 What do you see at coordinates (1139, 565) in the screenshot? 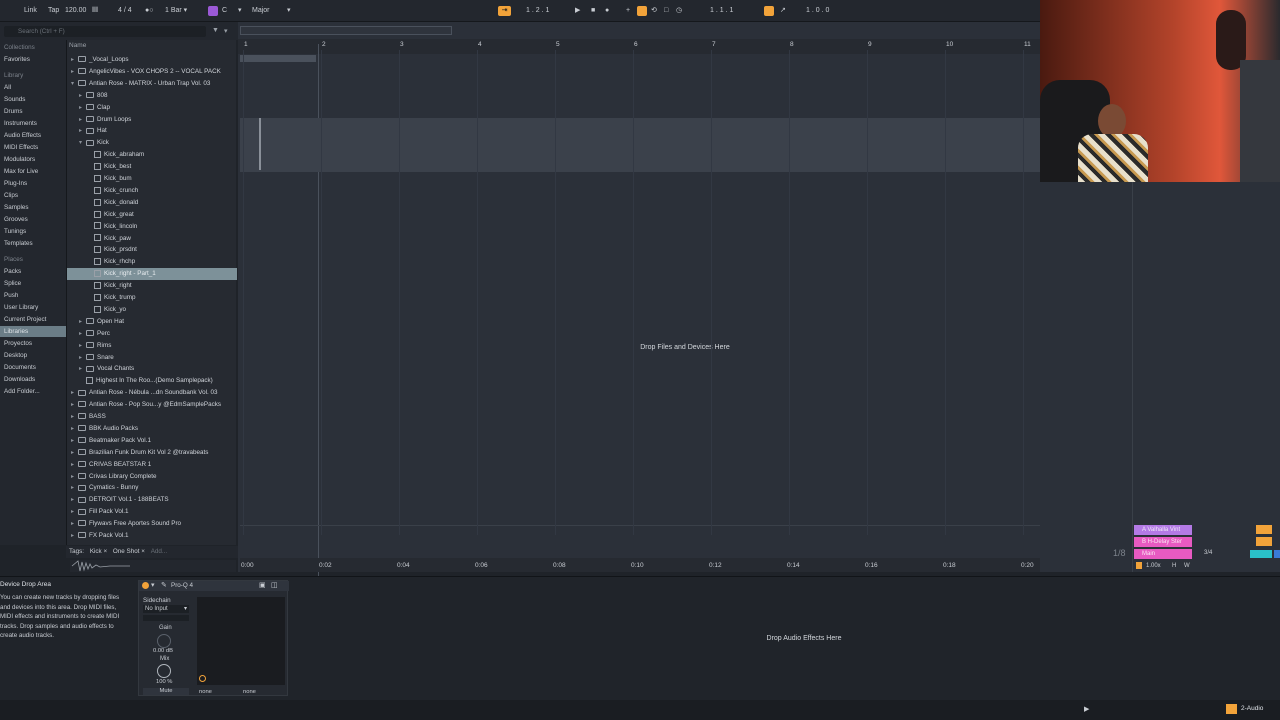
I see `automation-toggle` at bounding box center [1139, 565].